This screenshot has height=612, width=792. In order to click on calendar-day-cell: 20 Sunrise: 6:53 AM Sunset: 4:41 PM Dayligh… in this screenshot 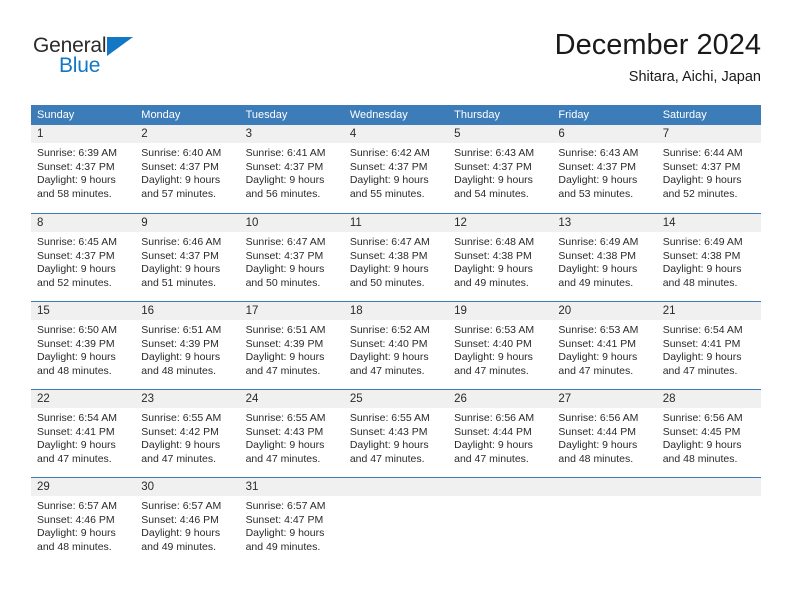, I will do `click(604, 345)`.